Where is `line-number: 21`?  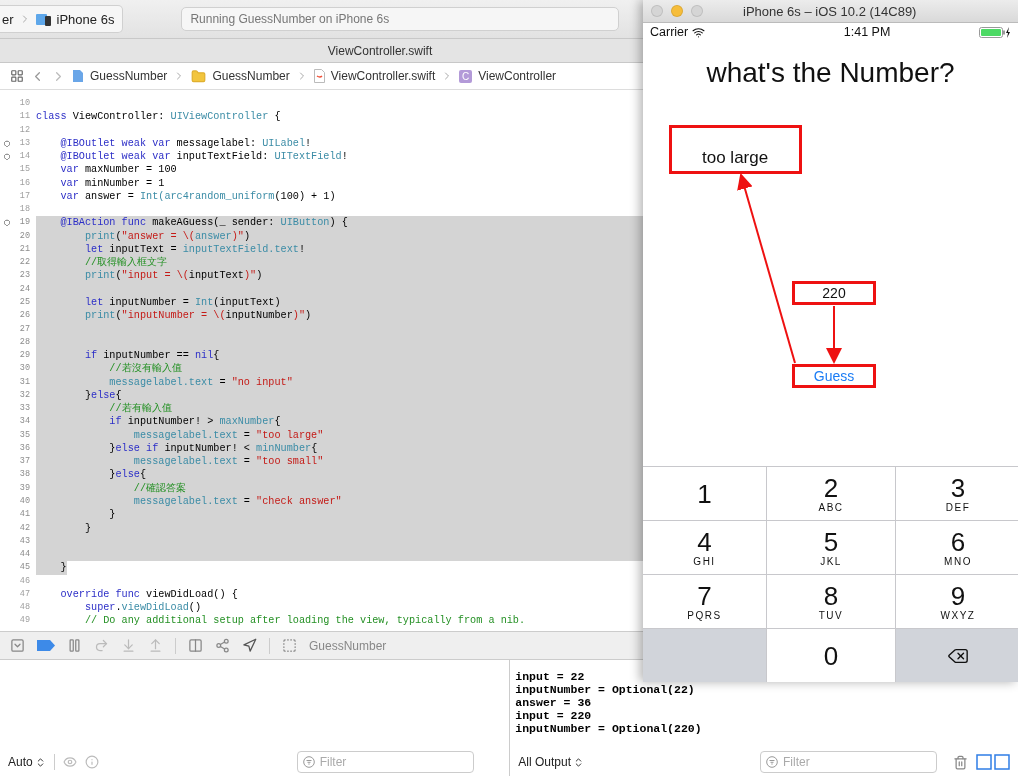
line-number: 21 is located at coordinates (24, 249).